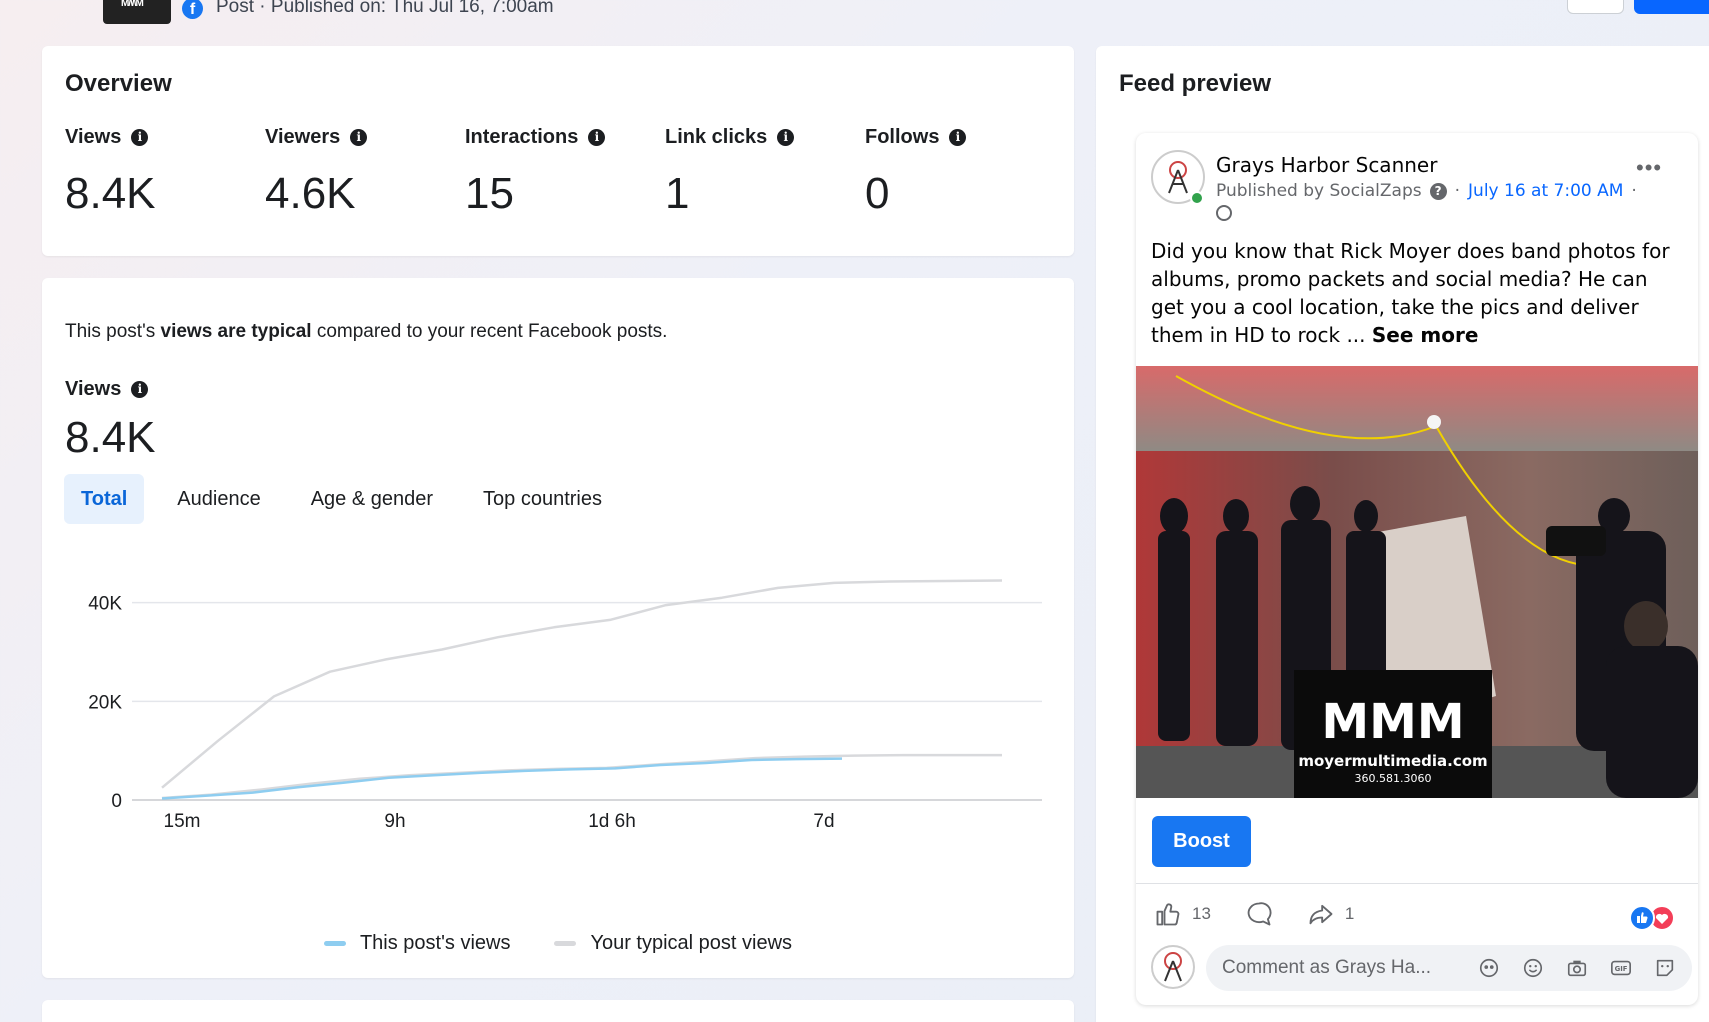 The image size is (1709, 1022). I want to click on camera-icon, so click(1577, 968).